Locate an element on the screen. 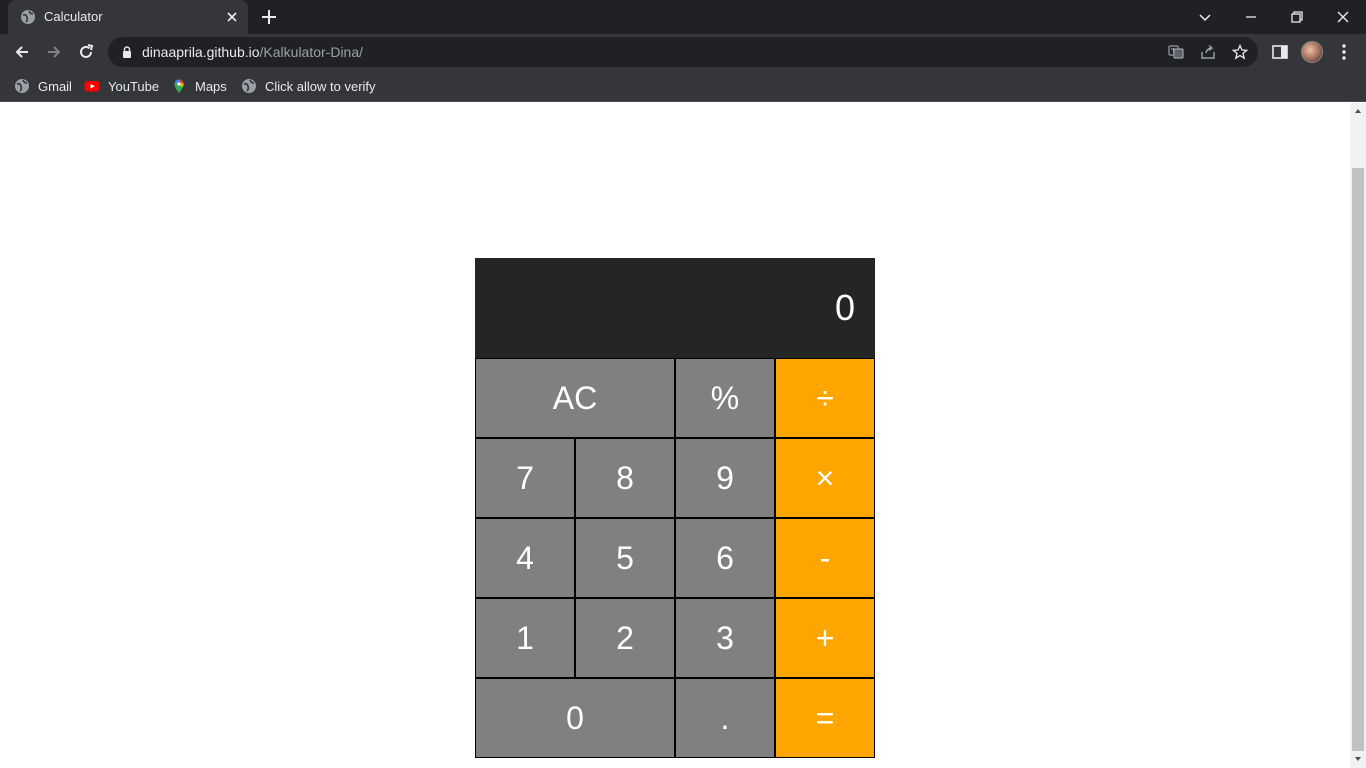  clear-button: AC is located at coordinates (575, 398).